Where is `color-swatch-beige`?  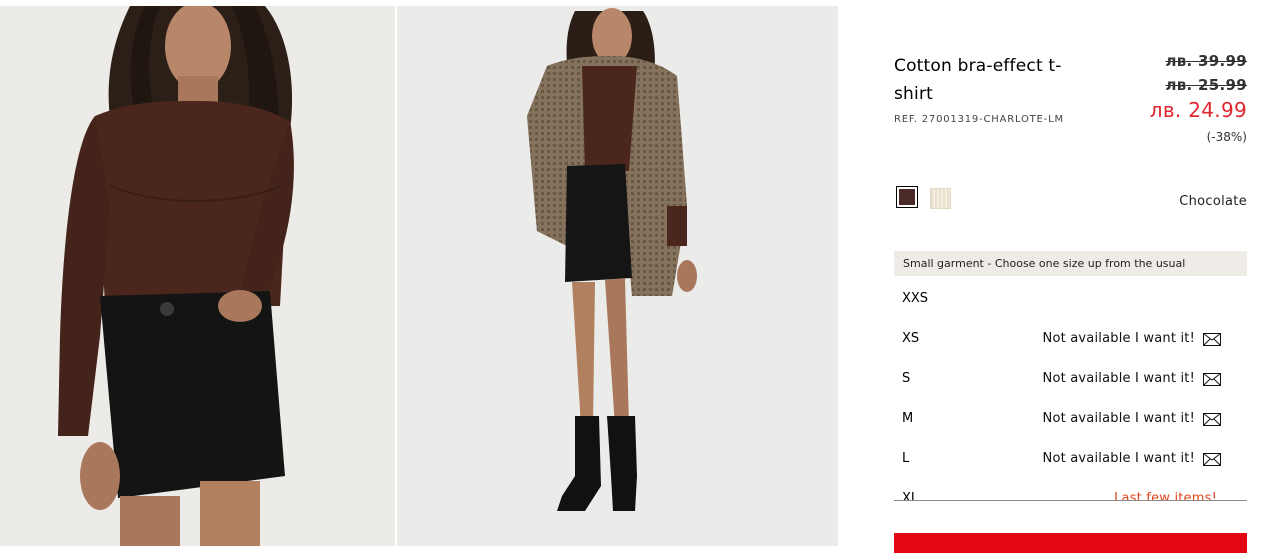
color-swatch-beige is located at coordinates (940, 198).